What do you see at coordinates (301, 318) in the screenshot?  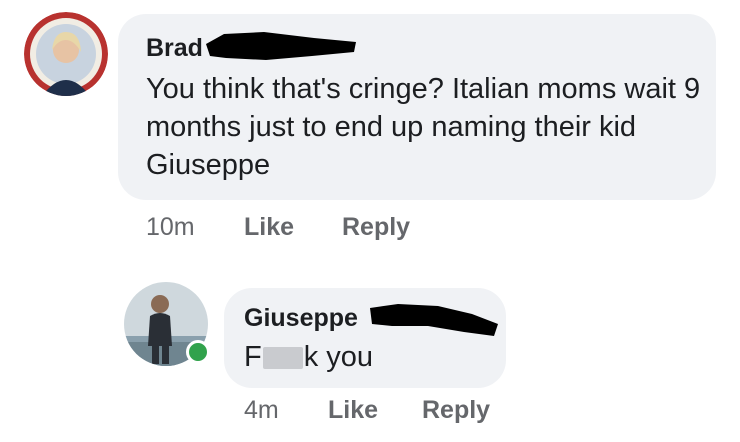 I see `comment-author-name: Giuseppe` at bounding box center [301, 318].